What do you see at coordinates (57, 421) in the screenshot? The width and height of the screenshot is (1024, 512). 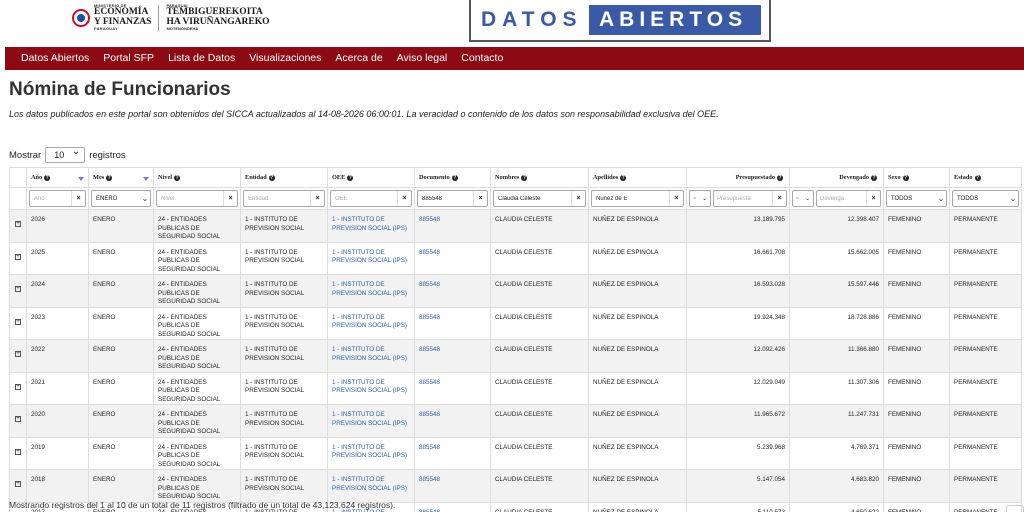 I see `cell-anio: 2020` at bounding box center [57, 421].